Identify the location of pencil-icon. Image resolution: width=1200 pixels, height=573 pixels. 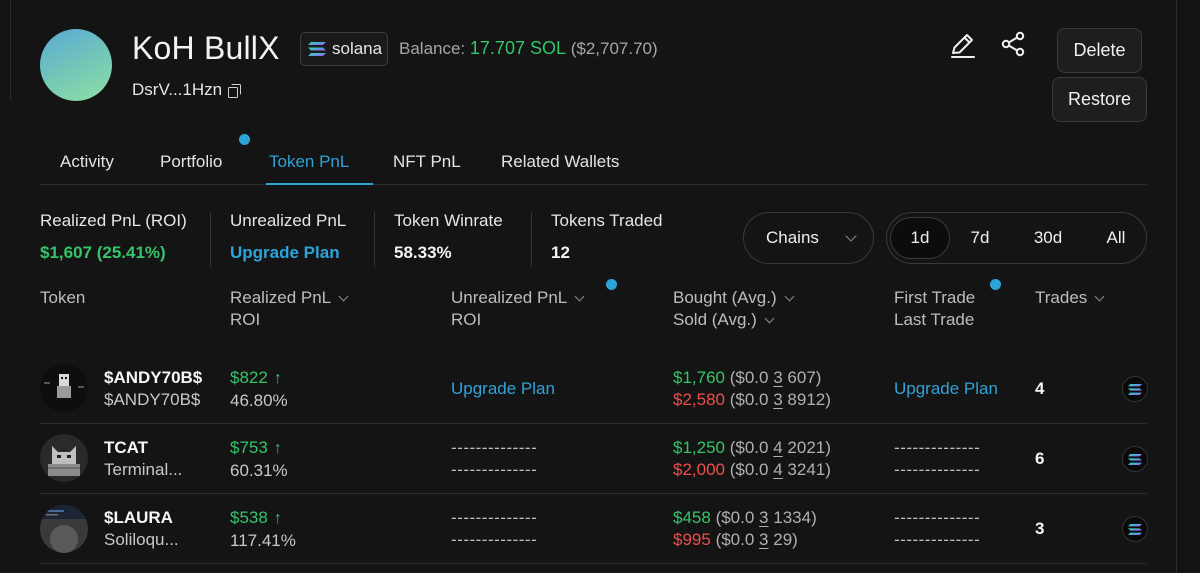
(963, 45).